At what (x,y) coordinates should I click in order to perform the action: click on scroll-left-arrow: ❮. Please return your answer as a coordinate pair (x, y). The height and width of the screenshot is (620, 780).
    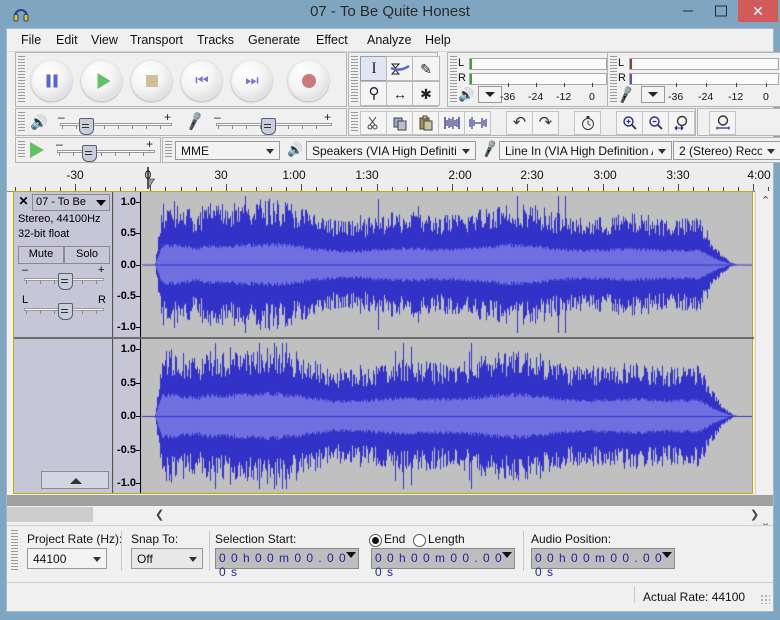
    Looking at the image, I should click on (159, 514).